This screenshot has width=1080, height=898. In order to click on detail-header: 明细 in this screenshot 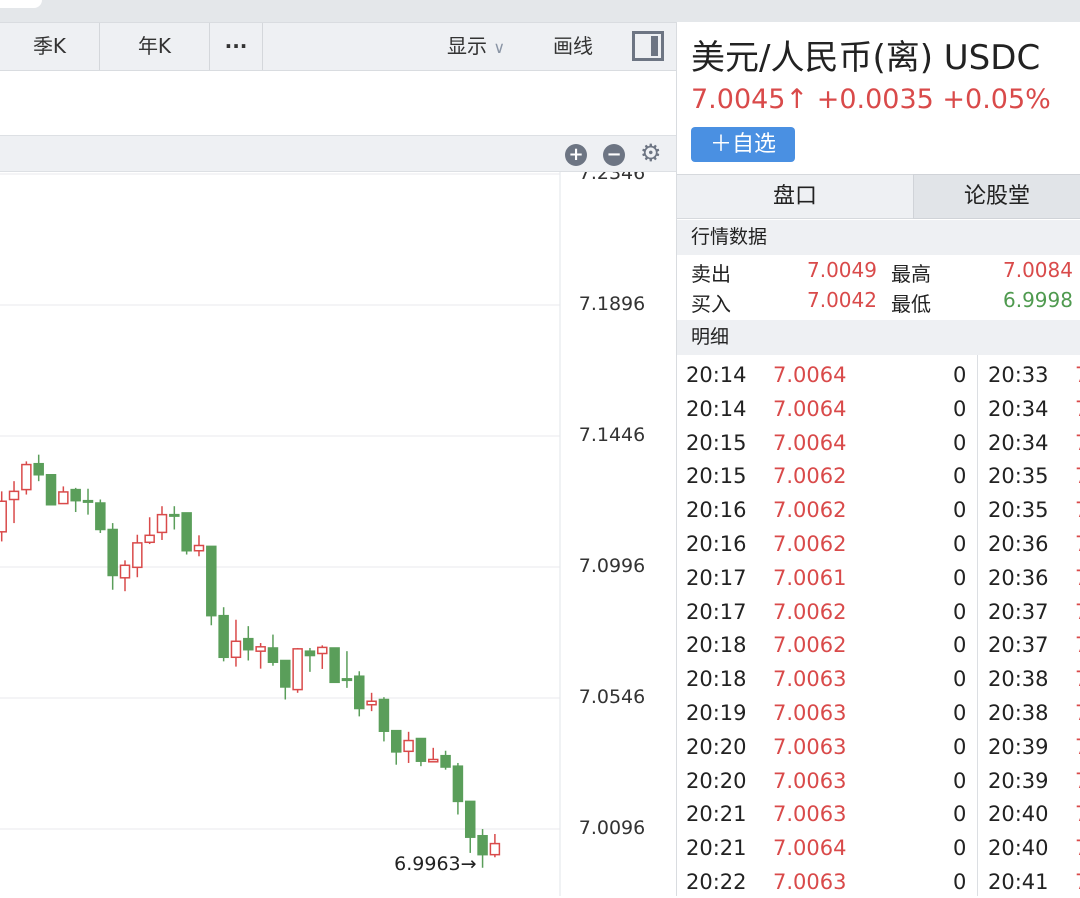, I will do `click(878, 337)`.